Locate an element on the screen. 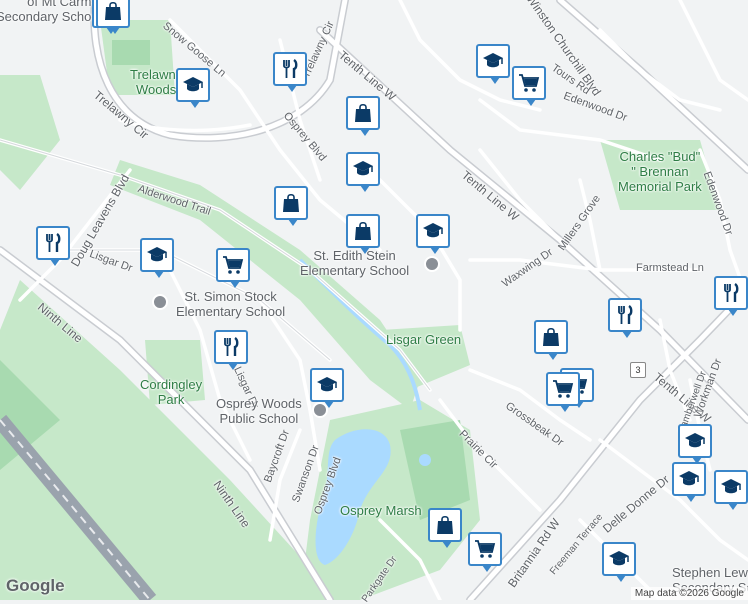 The height and width of the screenshot is (604, 748). google-logo: Google is located at coordinates (35, 585).